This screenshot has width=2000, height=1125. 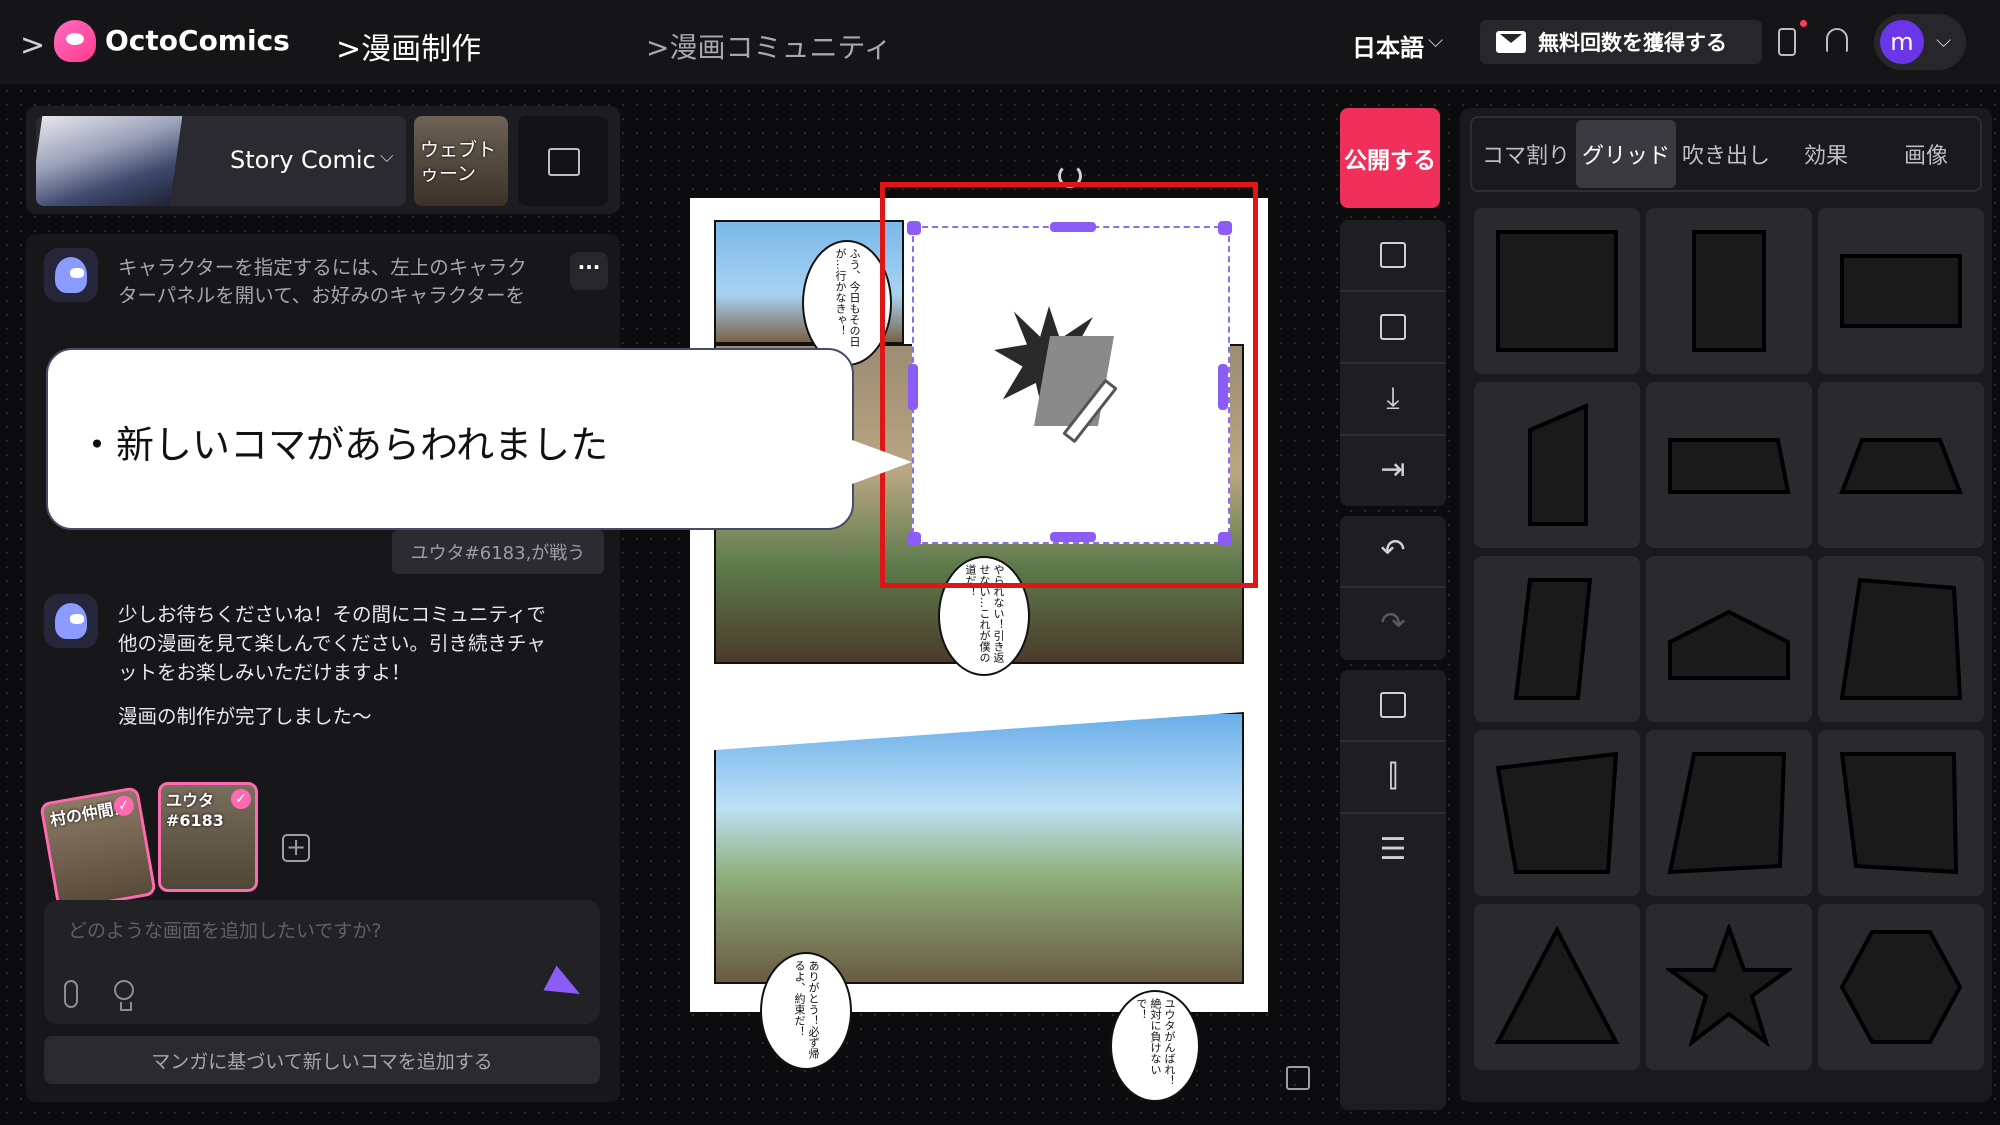 I want to click on undo-icon: ↶, so click(x=1393, y=550).